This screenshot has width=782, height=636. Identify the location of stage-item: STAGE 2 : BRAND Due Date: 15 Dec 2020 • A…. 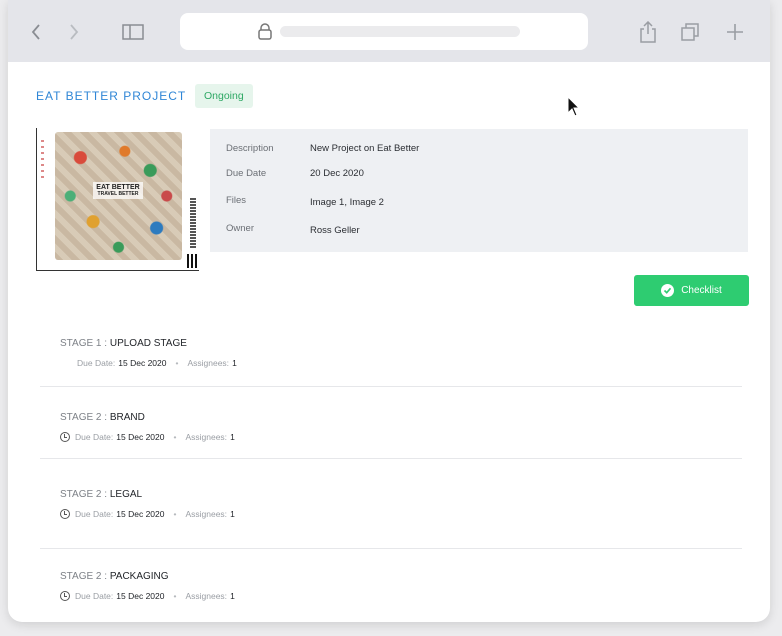
(391, 437).